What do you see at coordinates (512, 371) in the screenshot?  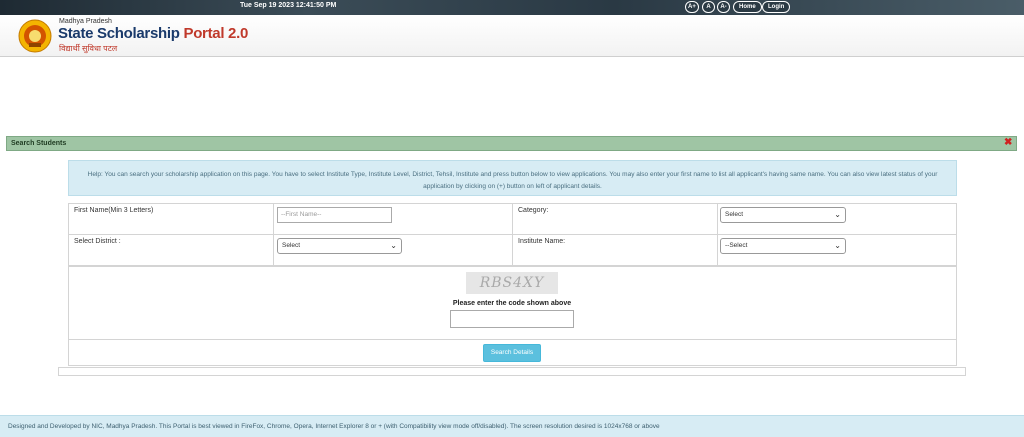 I see `results-container` at bounding box center [512, 371].